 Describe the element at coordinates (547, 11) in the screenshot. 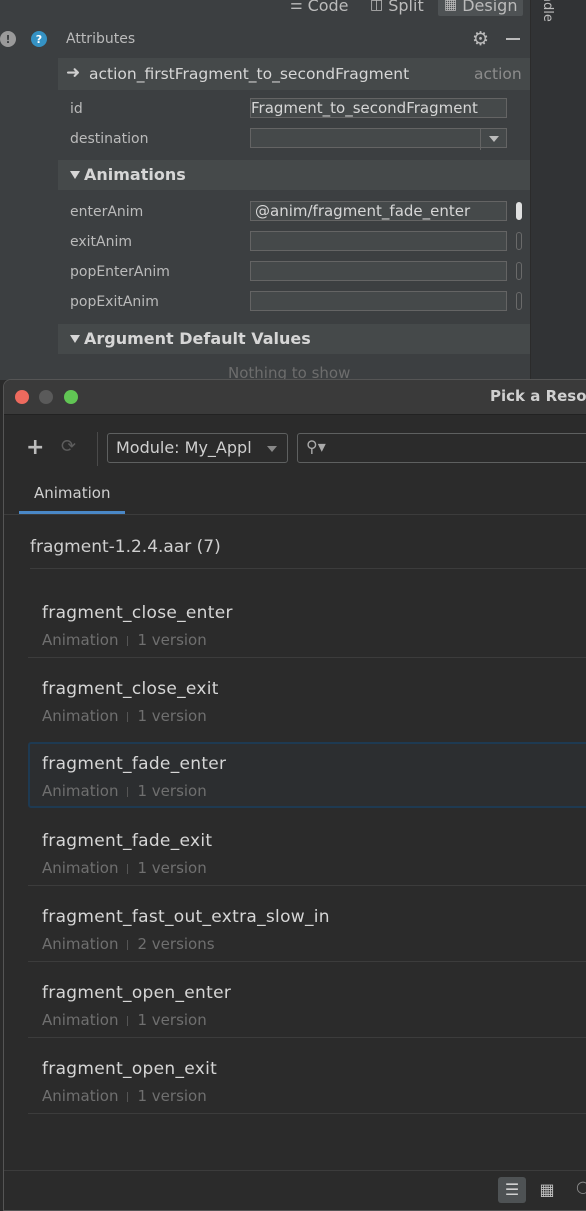

I see `gradle-side-tab: adle` at that location.